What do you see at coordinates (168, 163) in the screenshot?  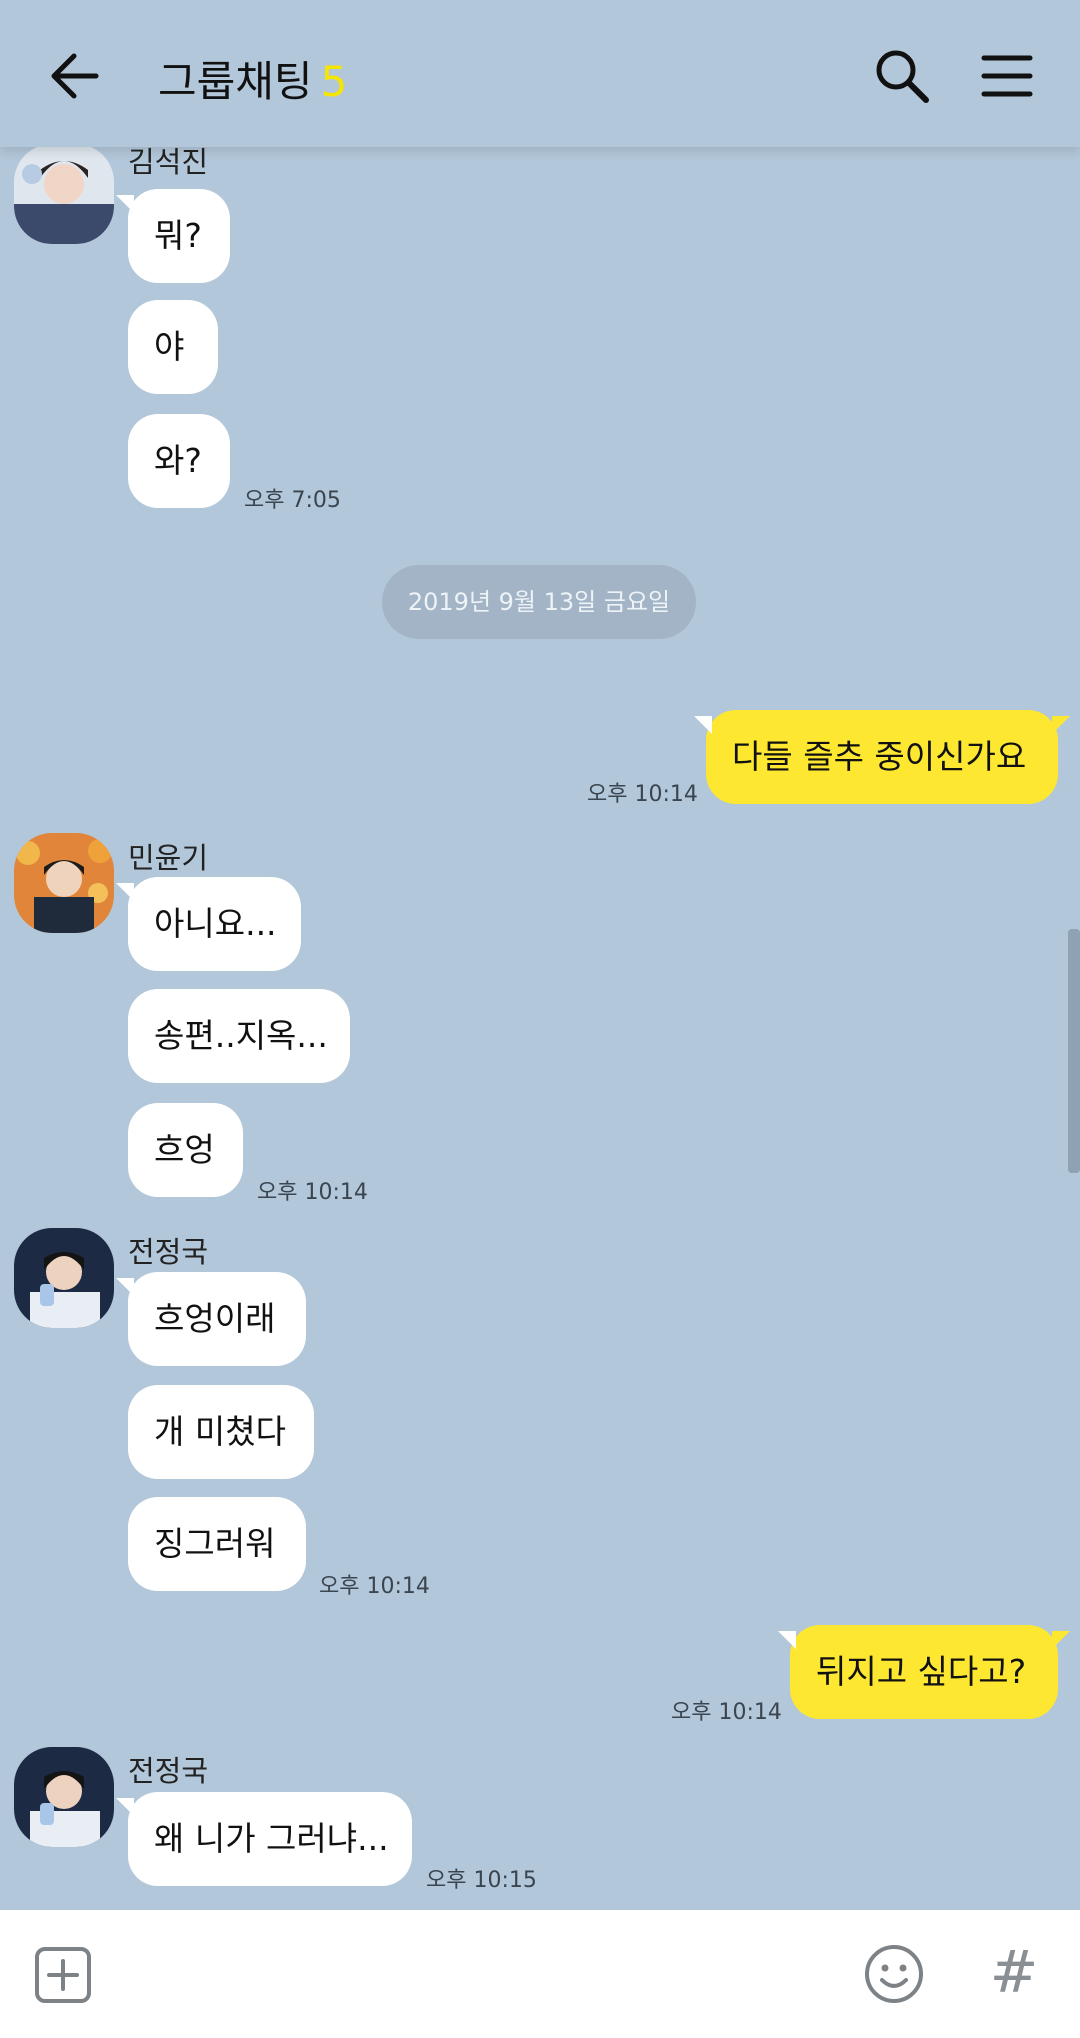 I see `sender-name: 김석진` at bounding box center [168, 163].